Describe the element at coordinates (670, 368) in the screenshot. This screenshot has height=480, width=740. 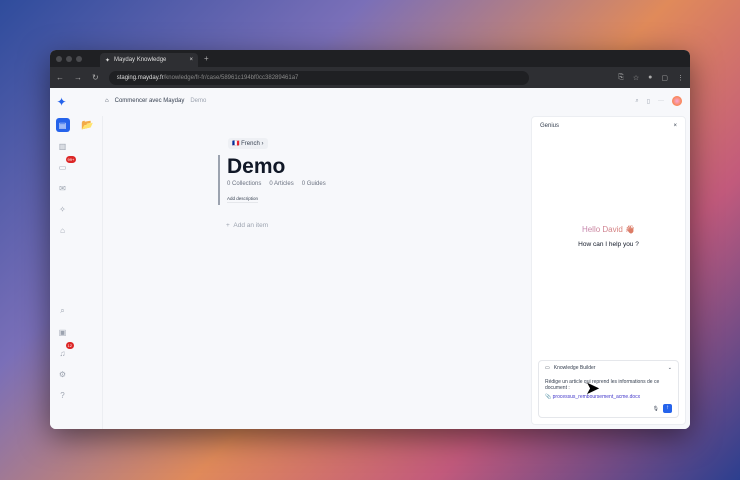
I see `chevron-down-icon: ⌄` at that location.